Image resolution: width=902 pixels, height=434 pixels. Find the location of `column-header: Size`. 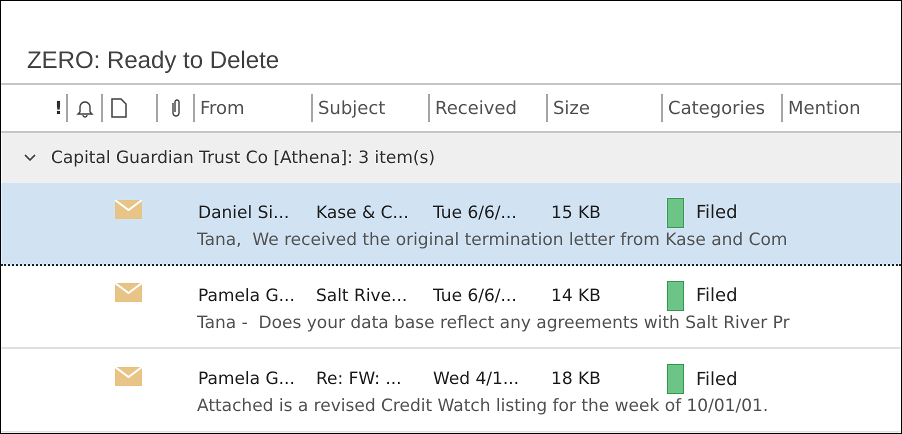

column-header: Size is located at coordinates (603, 108).